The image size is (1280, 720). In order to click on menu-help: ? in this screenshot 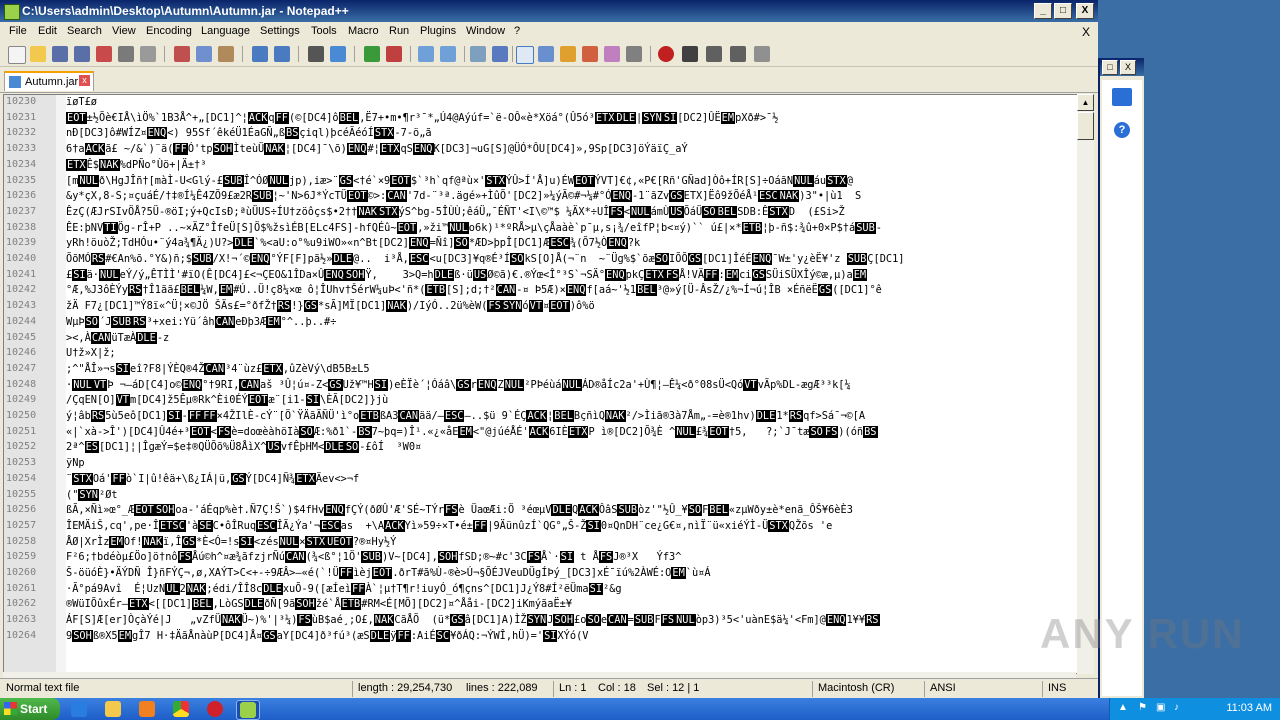, I will do `click(517, 31)`.